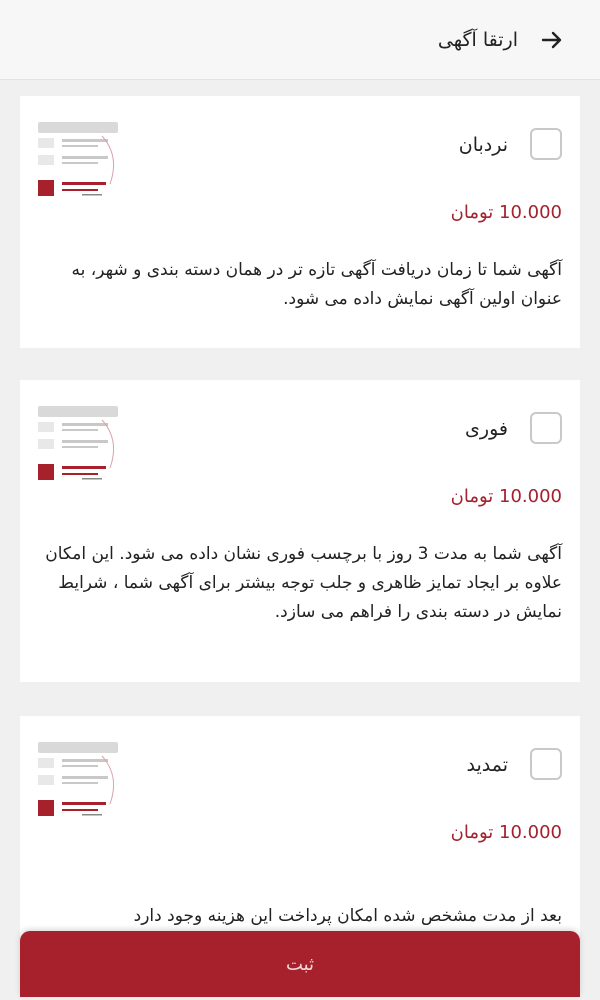 Image resolution: width=600 pixels, height=1000 pixels. Describe the element at coordinates (300, 964) in the screenshot. I see `submit-button: ثبت` at that location.